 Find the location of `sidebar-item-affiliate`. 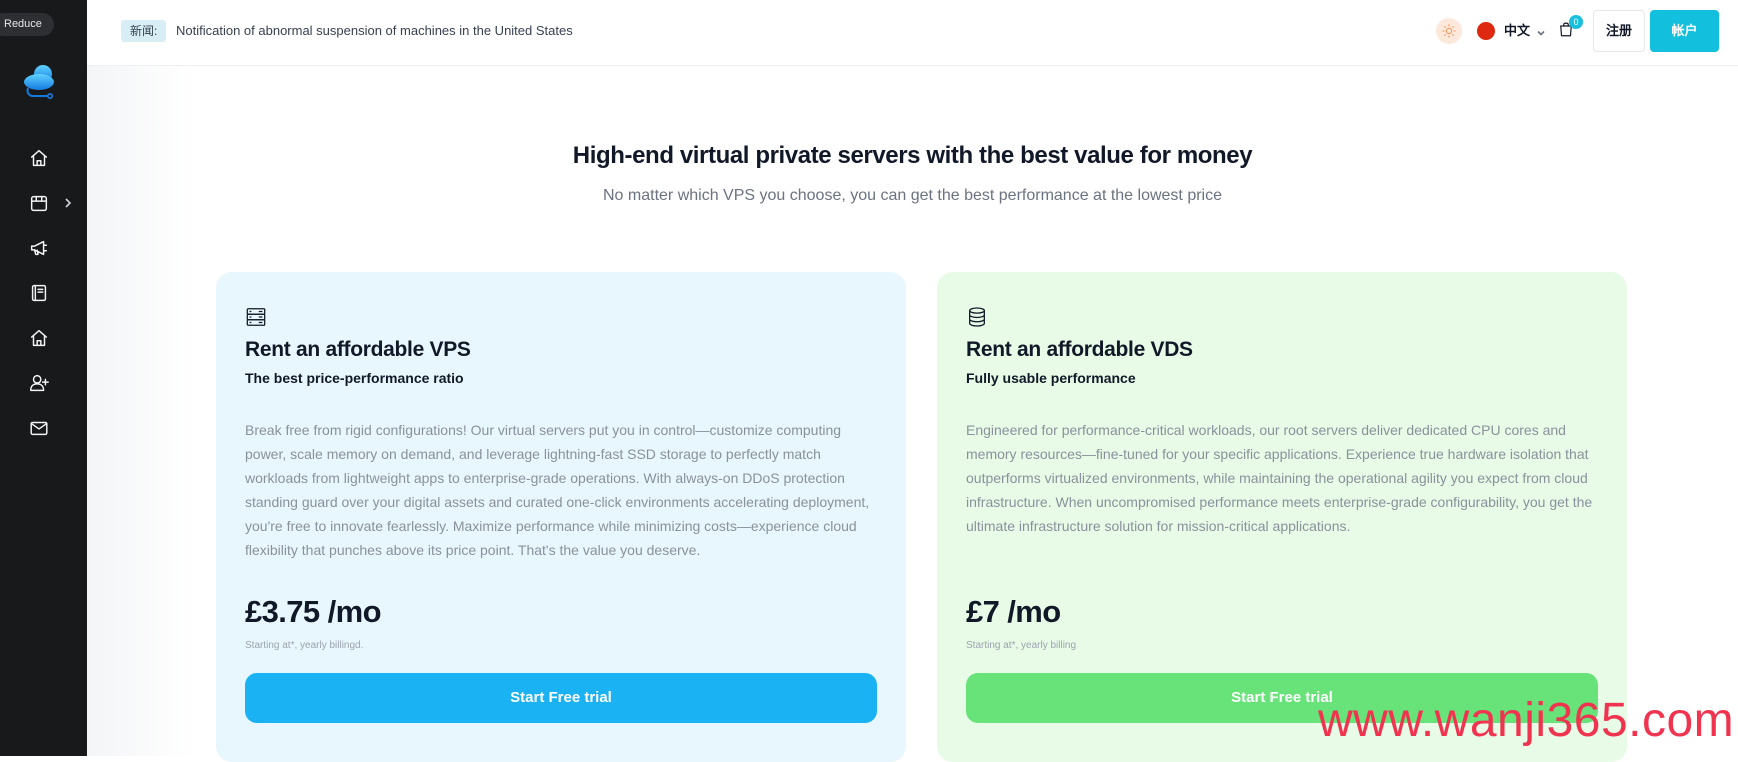

sidebar-item-affiliate is located at coordinates (39, 383).